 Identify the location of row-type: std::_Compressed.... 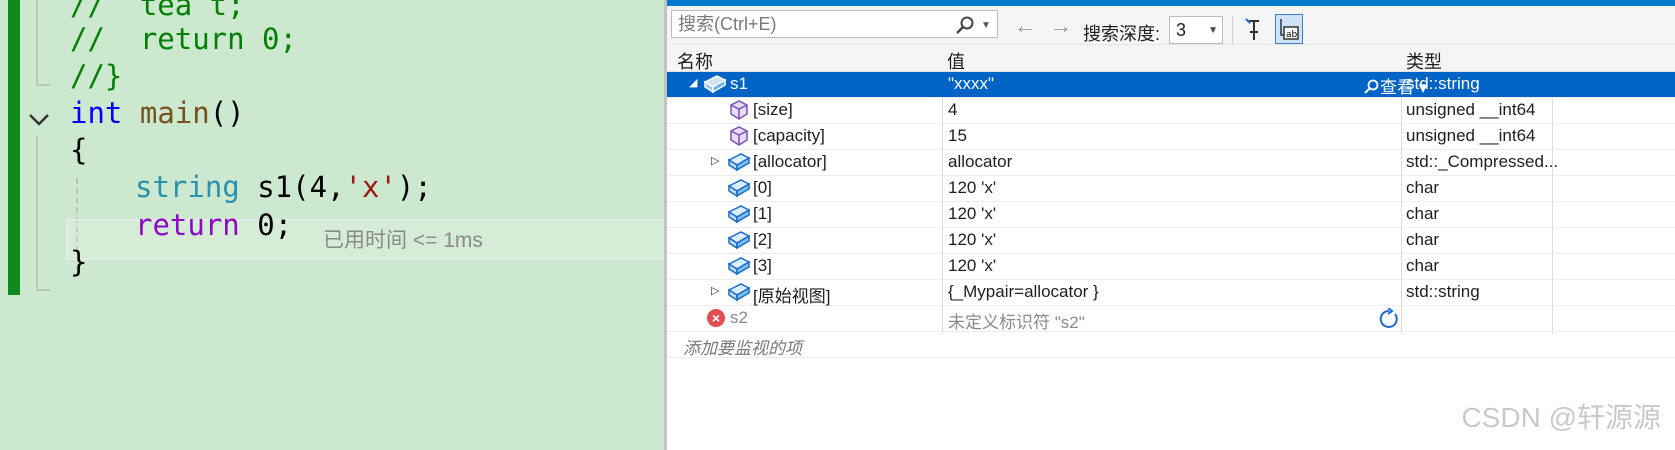
(1482, 161).